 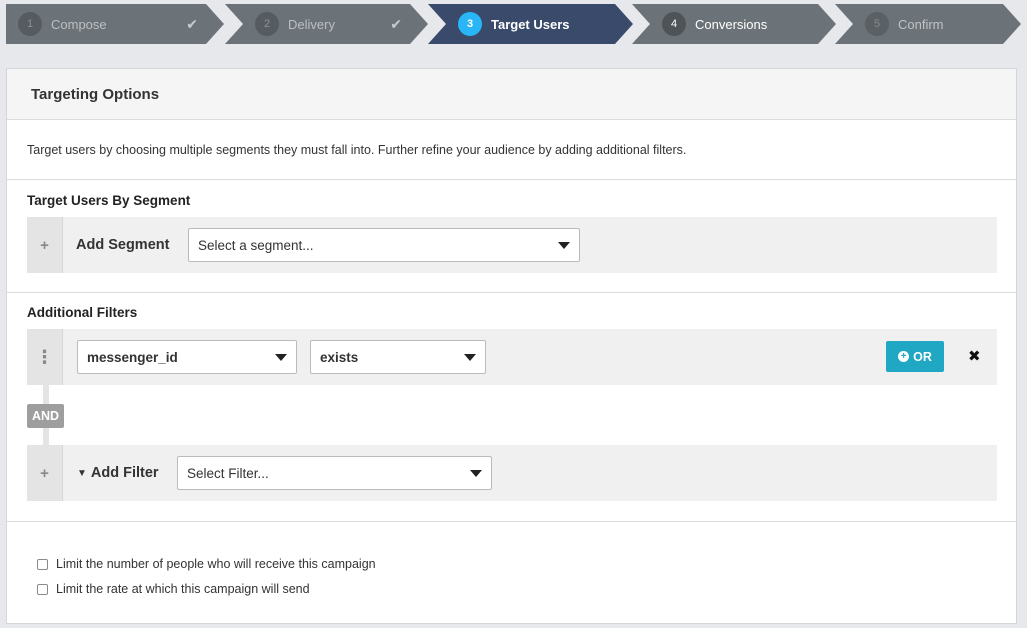 What do you see at coordinates (877, 24) in the screenshot?
I see `step-number: 5` at bounding box center [877, 24].